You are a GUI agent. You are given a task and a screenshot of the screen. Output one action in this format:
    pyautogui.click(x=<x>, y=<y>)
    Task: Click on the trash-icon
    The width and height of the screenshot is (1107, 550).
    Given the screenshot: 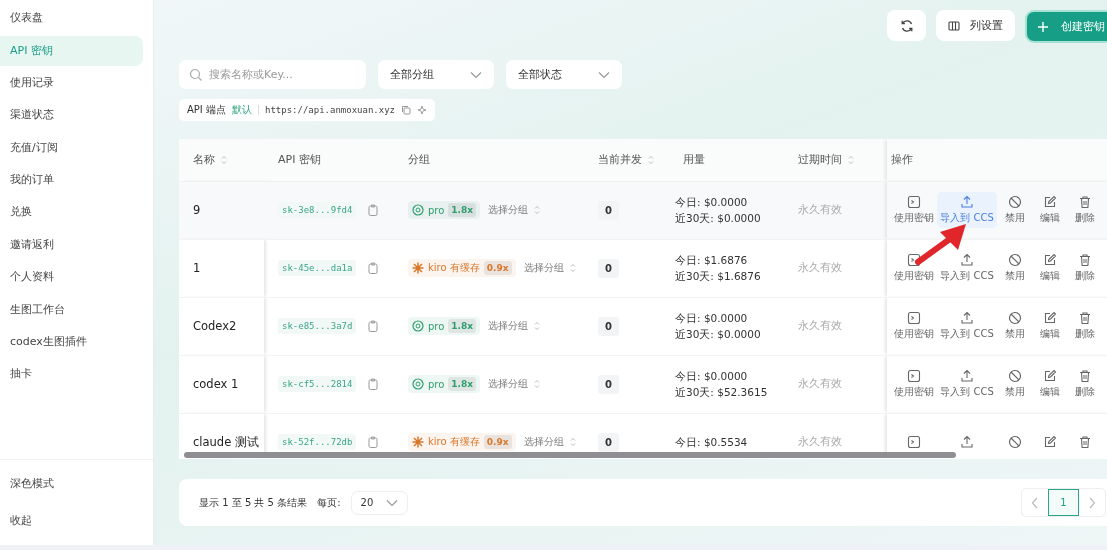 What is the action you would take?
    pyautogui.click(x=1084, y=442)
    